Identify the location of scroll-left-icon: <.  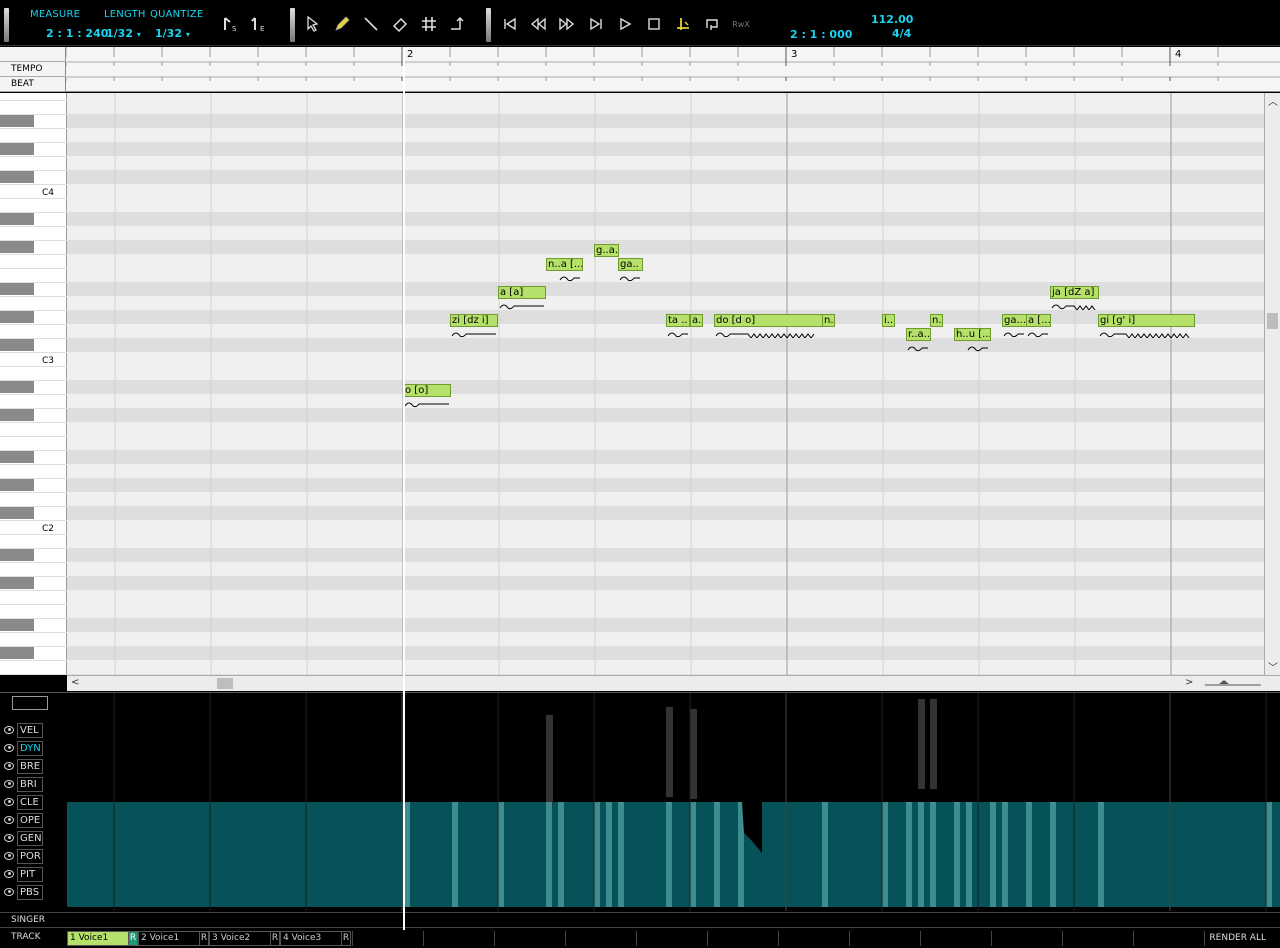
(75, 682).